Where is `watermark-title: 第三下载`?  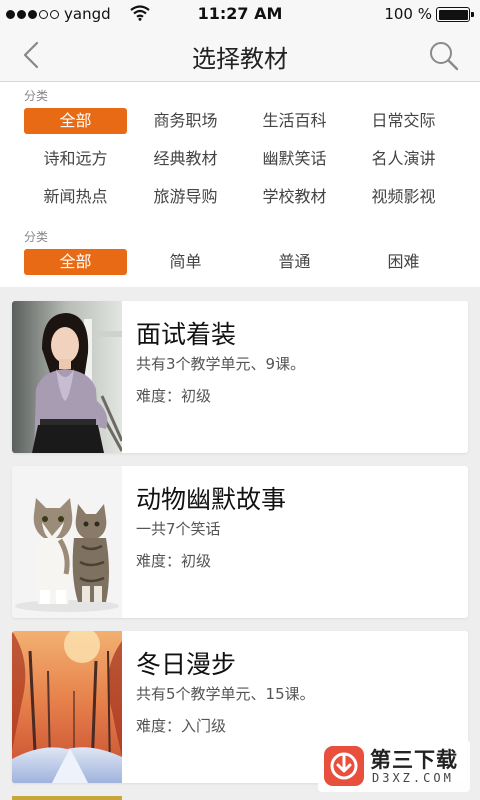
watermark-title: 第三下载 is located at coordinates (414, 760).